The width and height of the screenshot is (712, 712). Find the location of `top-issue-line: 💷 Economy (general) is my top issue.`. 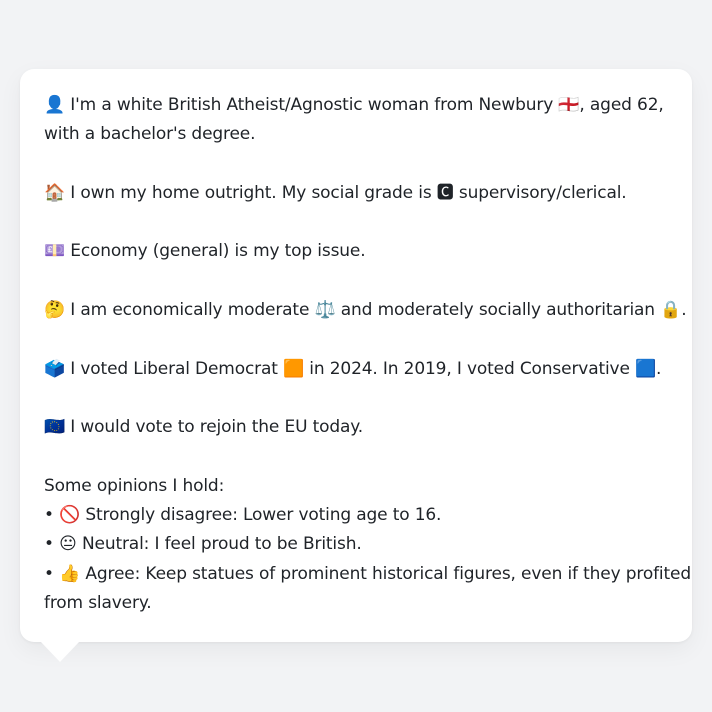

top-issue-line: 💷 Economy (general) is my top issue. is located at coordinates (205, 251).